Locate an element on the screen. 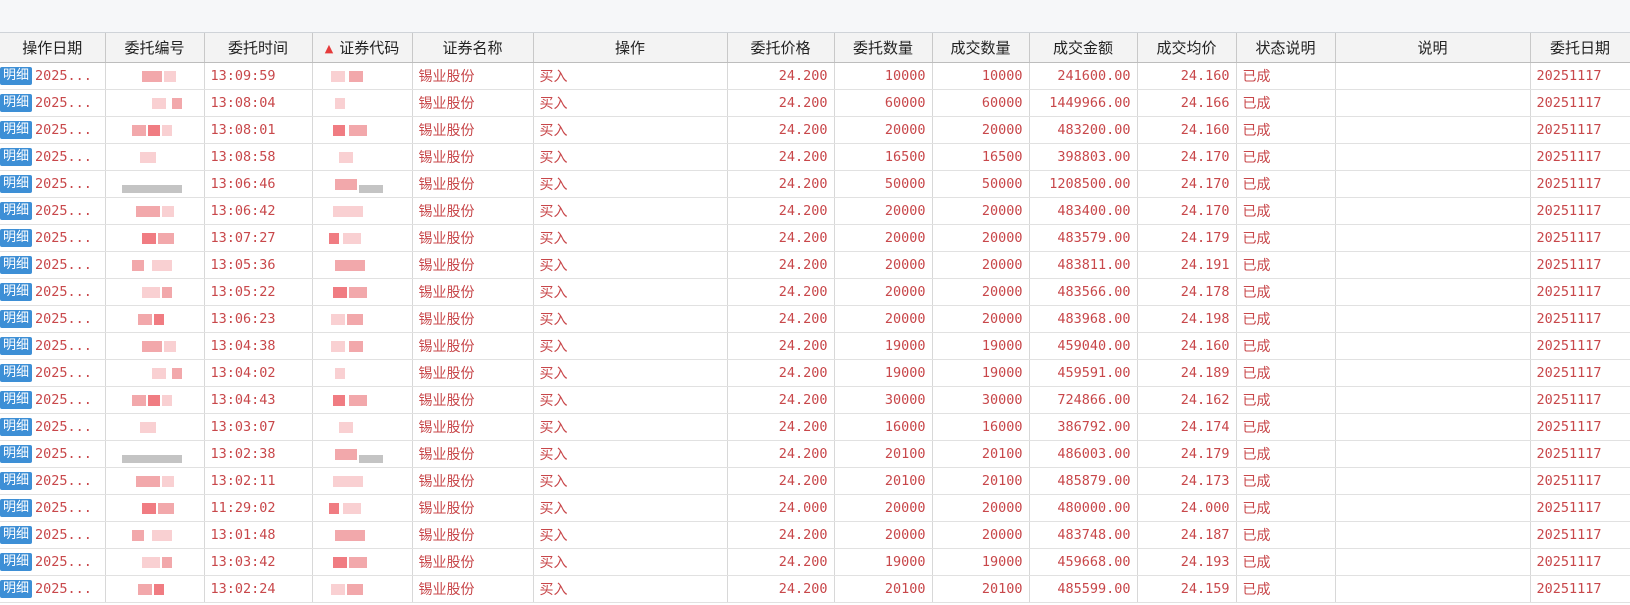  col-header-note: 说明 is located at coordinates (1433, 48).